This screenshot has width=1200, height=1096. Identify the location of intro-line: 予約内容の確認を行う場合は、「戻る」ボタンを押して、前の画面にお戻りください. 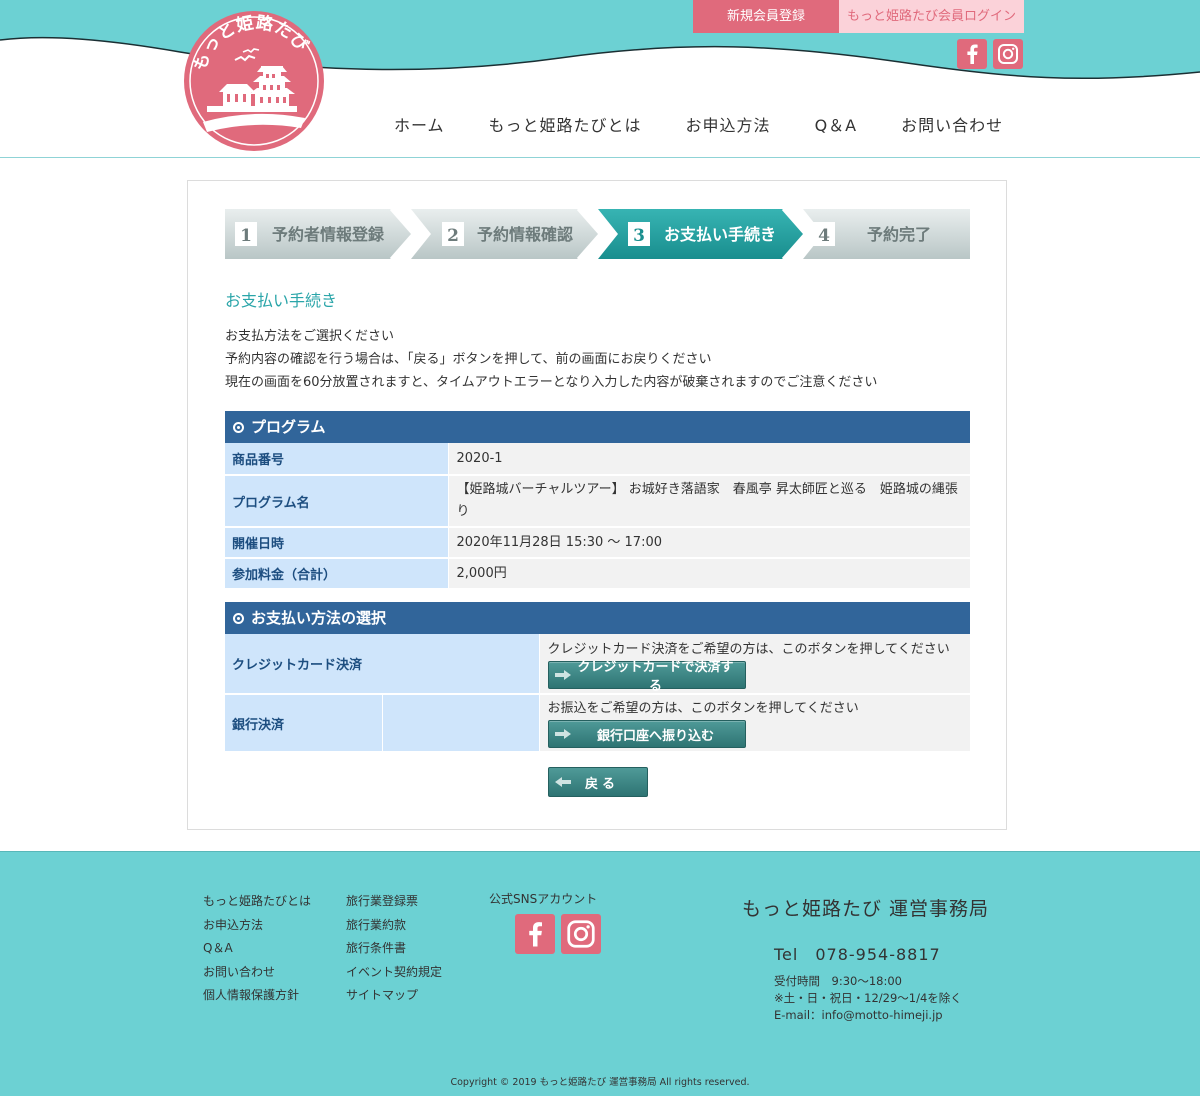
(468, 359).